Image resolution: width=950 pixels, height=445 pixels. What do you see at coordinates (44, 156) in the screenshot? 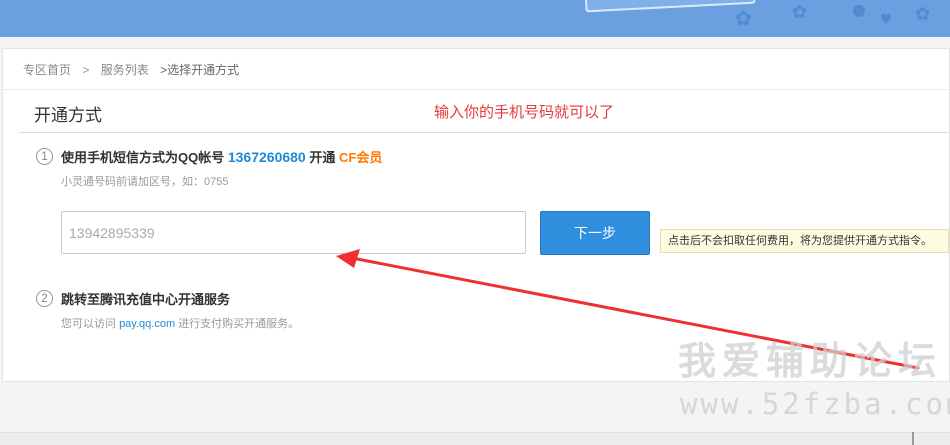
I see `step-1-number: 1` at bounding box center [44, 156].